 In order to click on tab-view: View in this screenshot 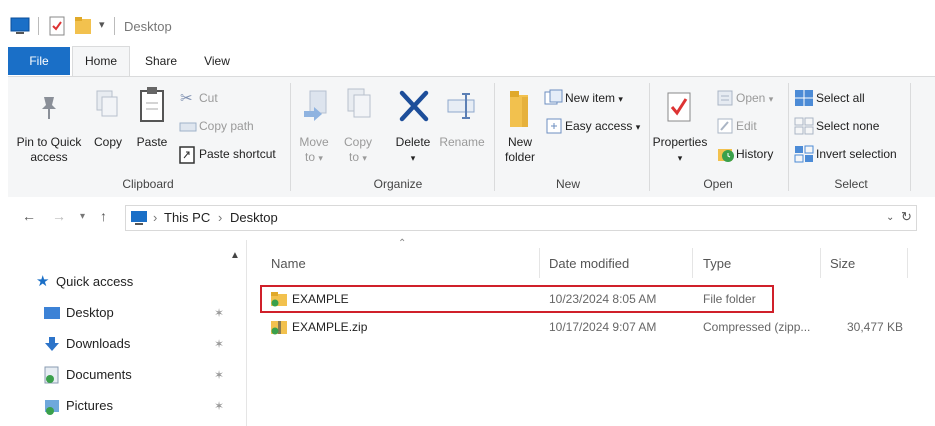, I will do `click(217, 61)`.